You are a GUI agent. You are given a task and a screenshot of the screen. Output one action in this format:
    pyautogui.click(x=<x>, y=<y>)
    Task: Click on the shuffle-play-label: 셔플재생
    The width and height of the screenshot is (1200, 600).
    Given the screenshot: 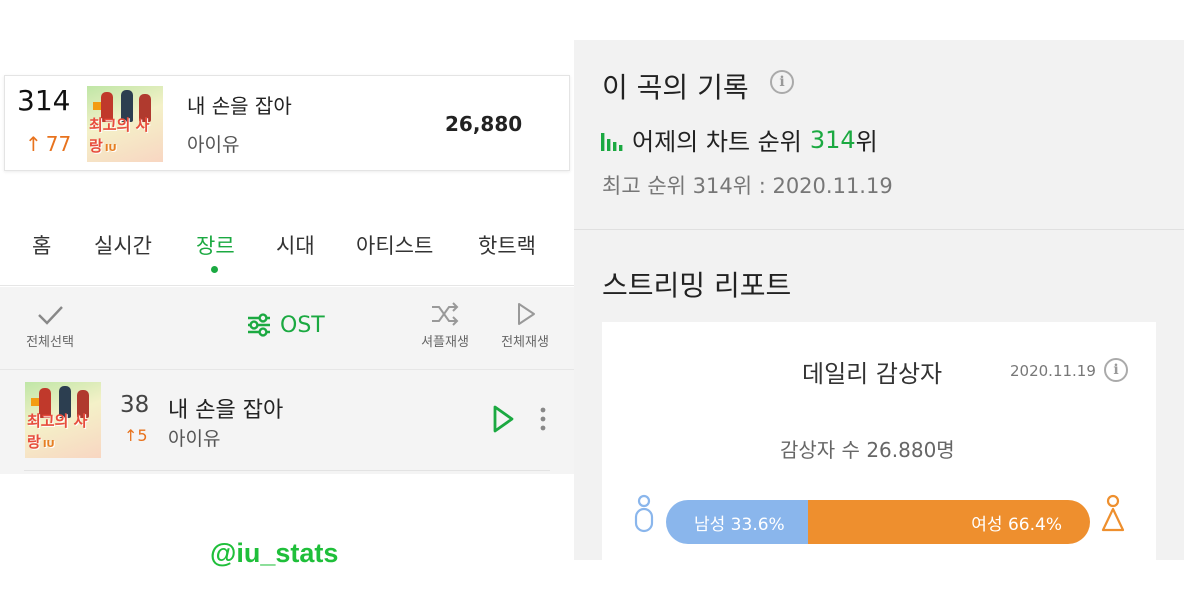 What is the action you would take?
    pyautogui.click(x=445, y=342)
    